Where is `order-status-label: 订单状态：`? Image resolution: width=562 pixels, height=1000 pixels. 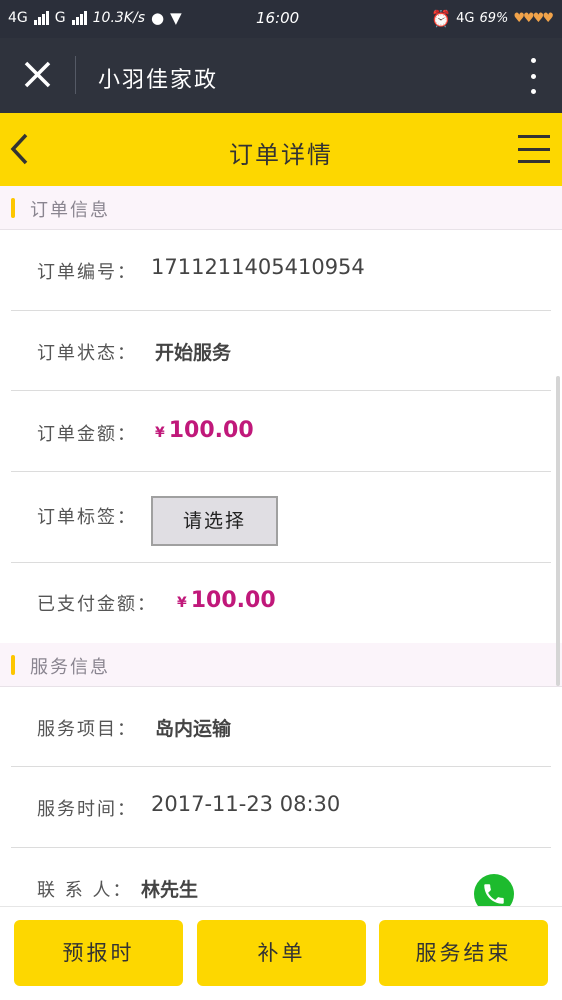
order-status-label: 订单状态： is located at coordinates (87, 353).